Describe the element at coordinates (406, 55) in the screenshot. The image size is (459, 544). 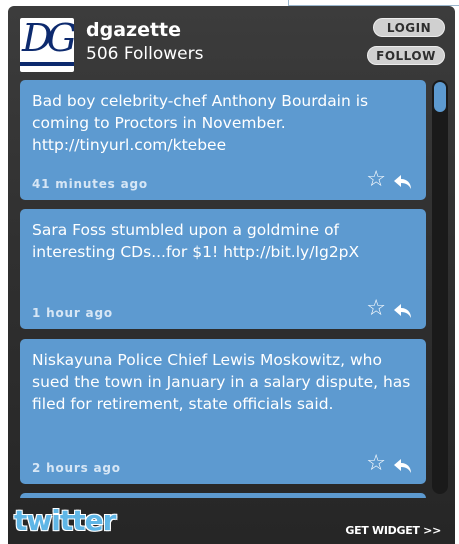
I see `follow-button: FOLLOW` at that location.